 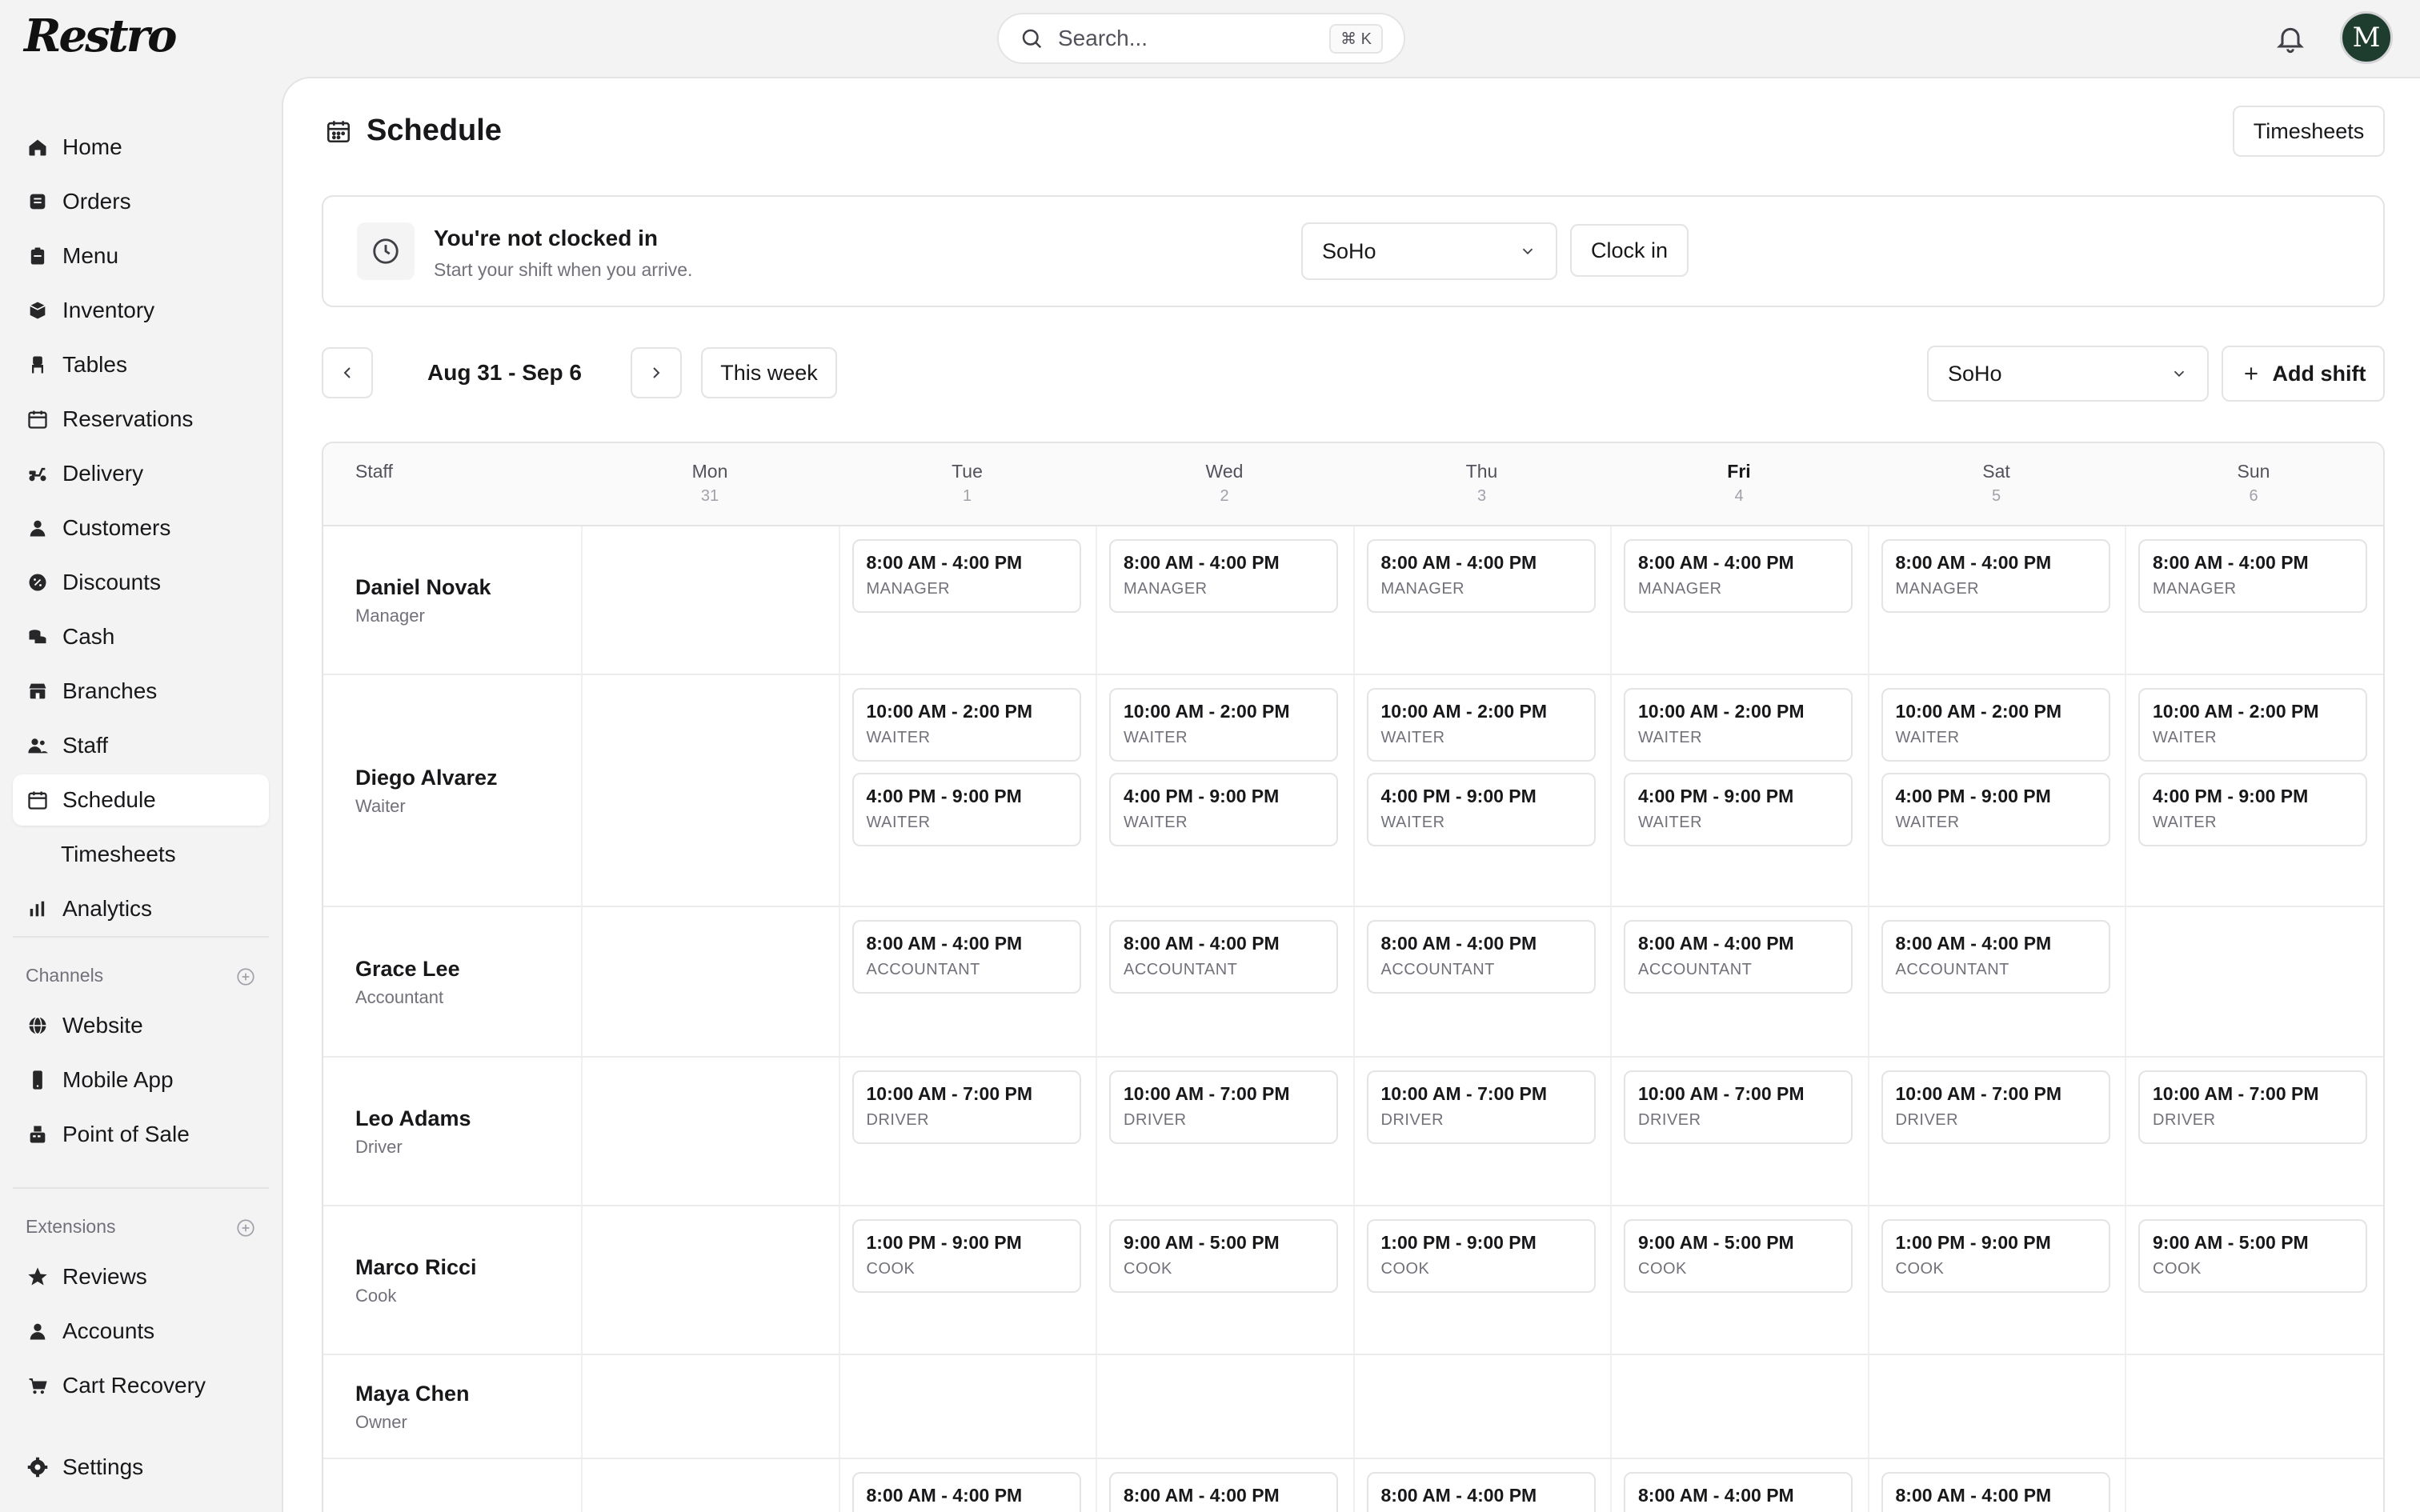 I want to click on branch-filter-select: SoHo, so click(x=2068, y=374).